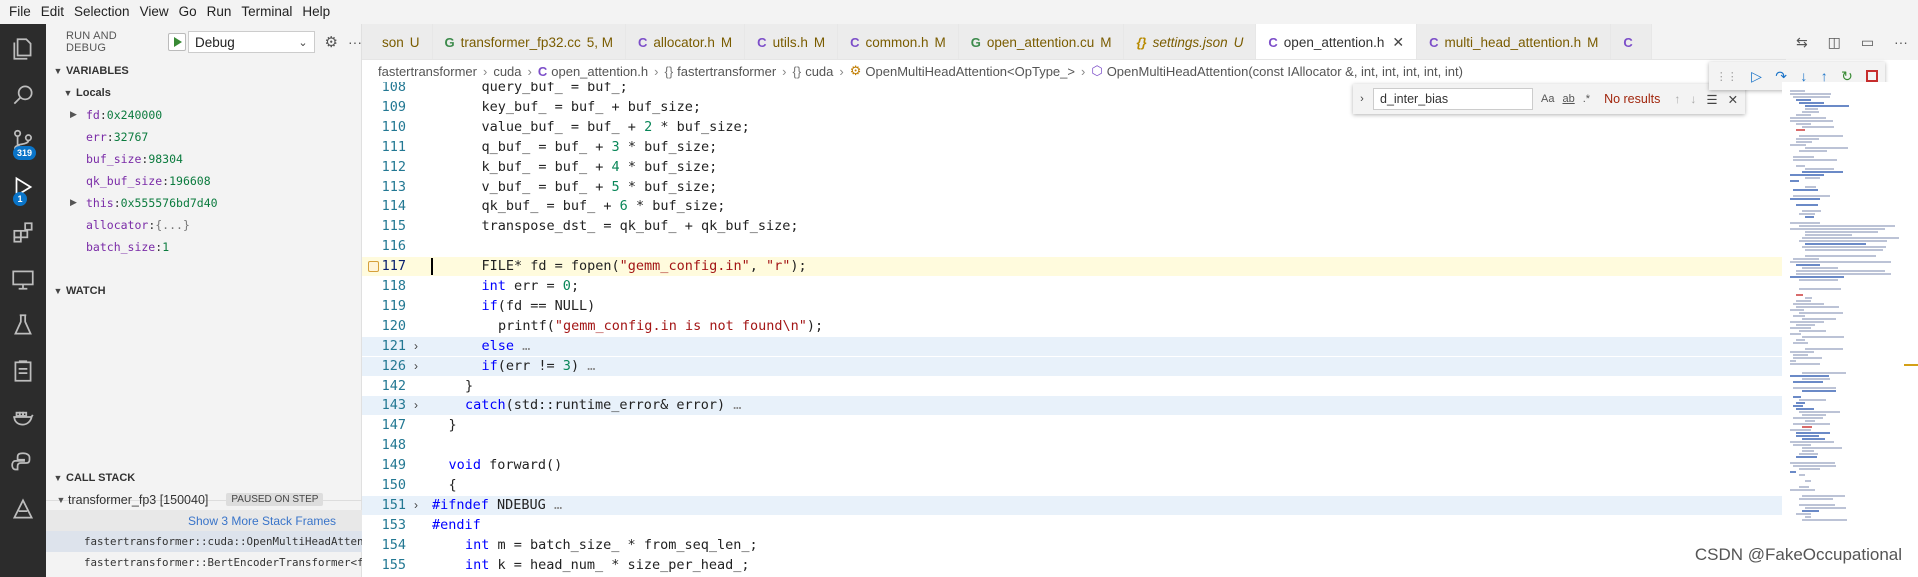 This screenshot has height=577, width=1918. I want to click on watch-section-header: ▼ WATCH, so click(204, 291).